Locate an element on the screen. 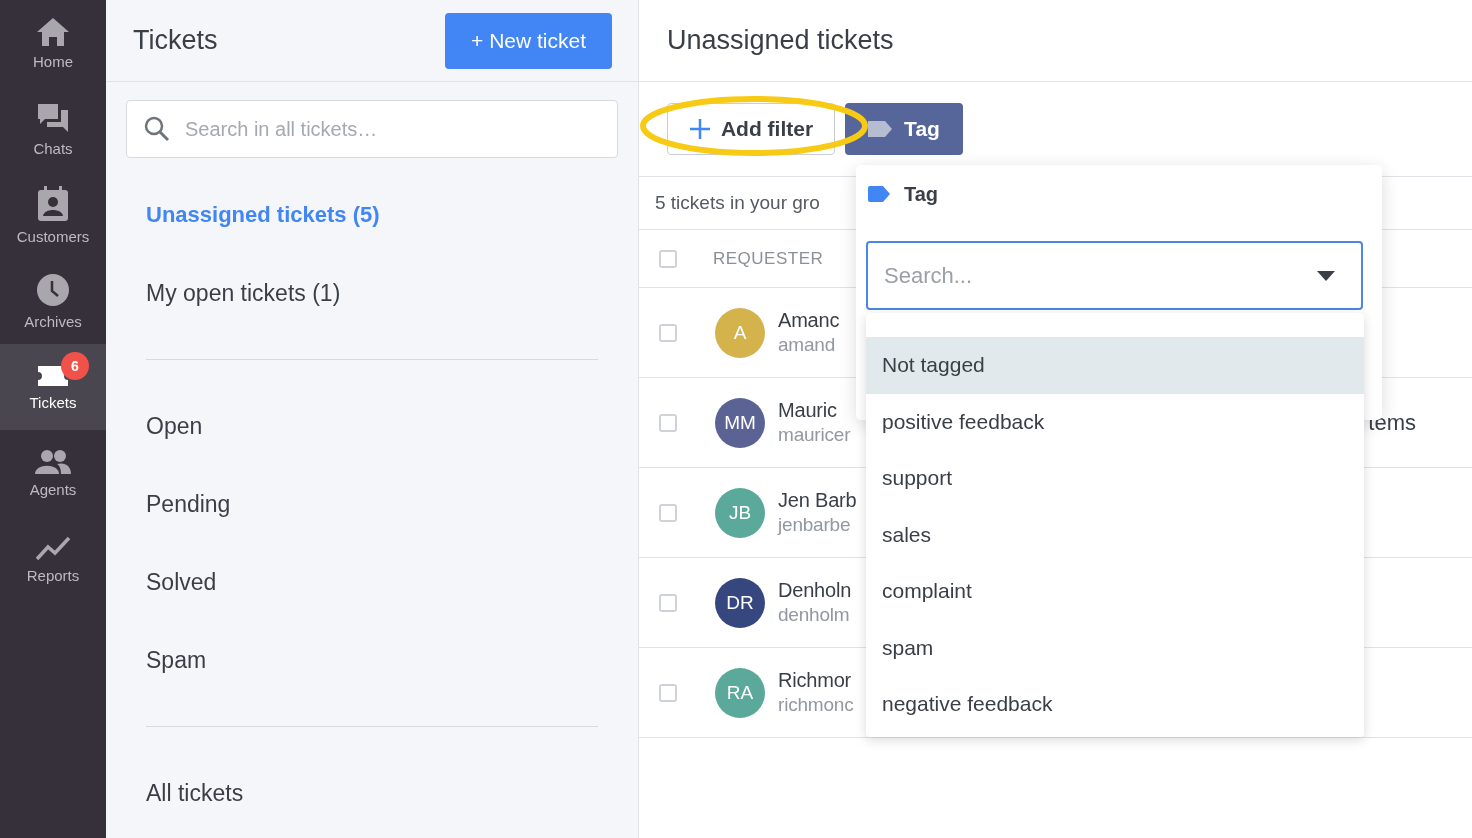 This screenshot has width=1472, height=838. requester-name: Denholn is located at coordinates (815, 590).